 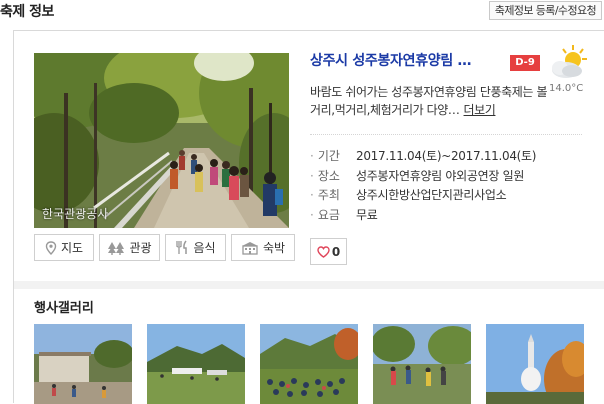 What do you see at coordinates (51, 247) in the screenshot?
I see `map-pin-icon` at bounding box center [51, 247].